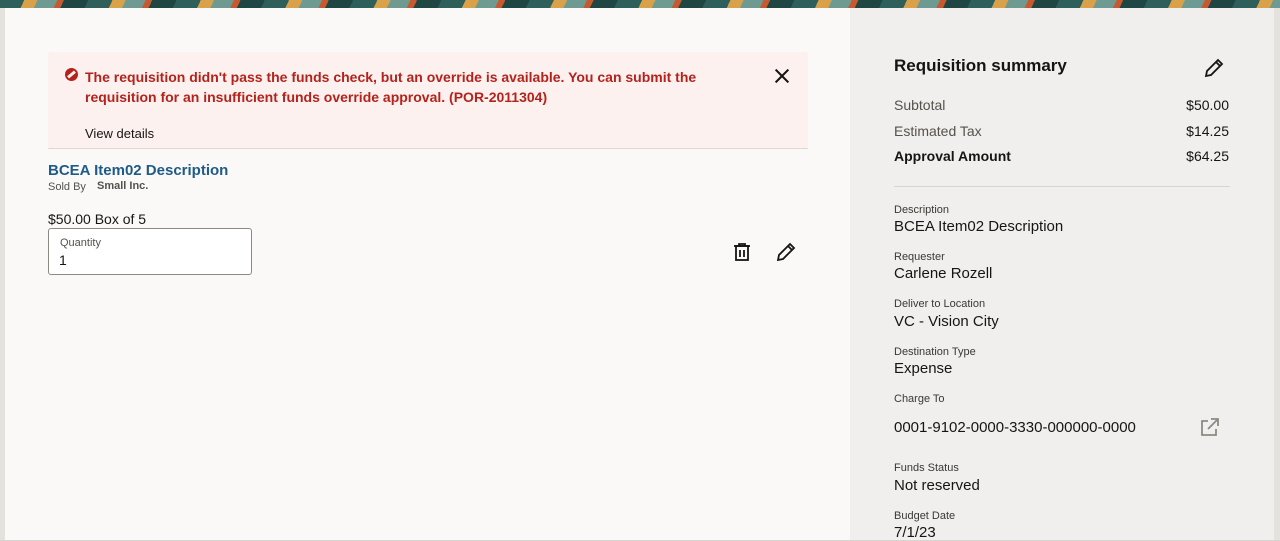 The width and height of the screenshot is (1280, 541). I want to click on quantity-input, so click(149, 260).